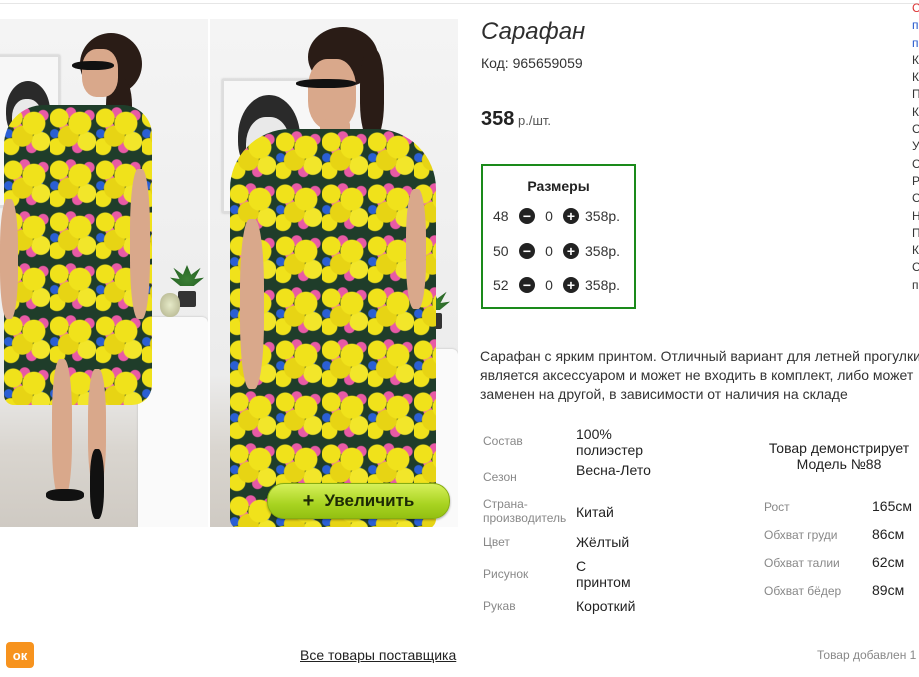 This screenshot has width=919, height=677. Describe the element at coordinates (556, 285) in the screenshot. I see `size-row-52: 52 − 0 + 358р.` at that location.